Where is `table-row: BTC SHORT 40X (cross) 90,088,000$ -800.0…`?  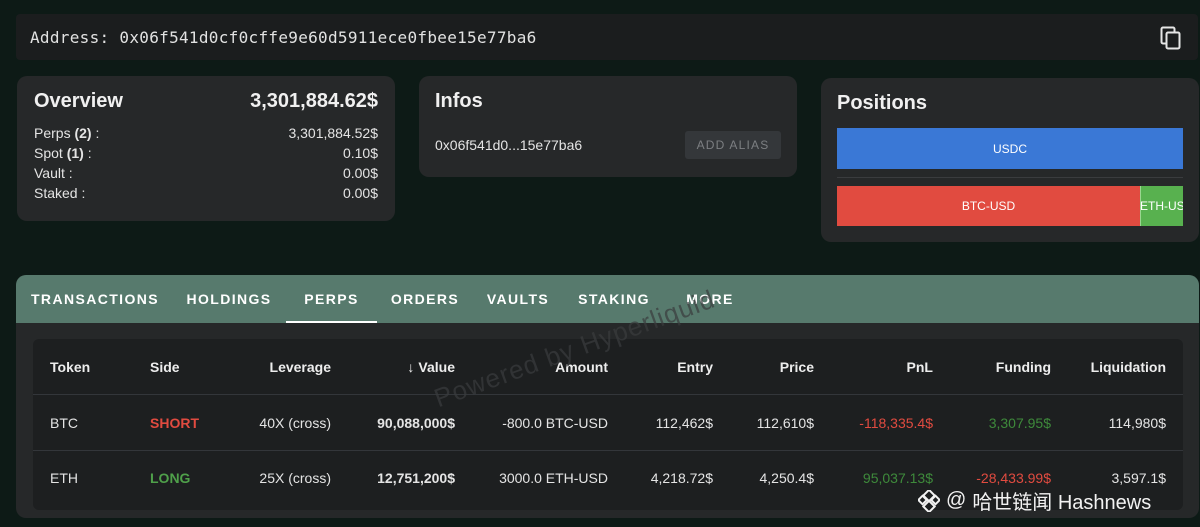 table-row: BTC SHORT 40X (cross) 90,088,000$ -800.0… is located at coordinates (608, 422).